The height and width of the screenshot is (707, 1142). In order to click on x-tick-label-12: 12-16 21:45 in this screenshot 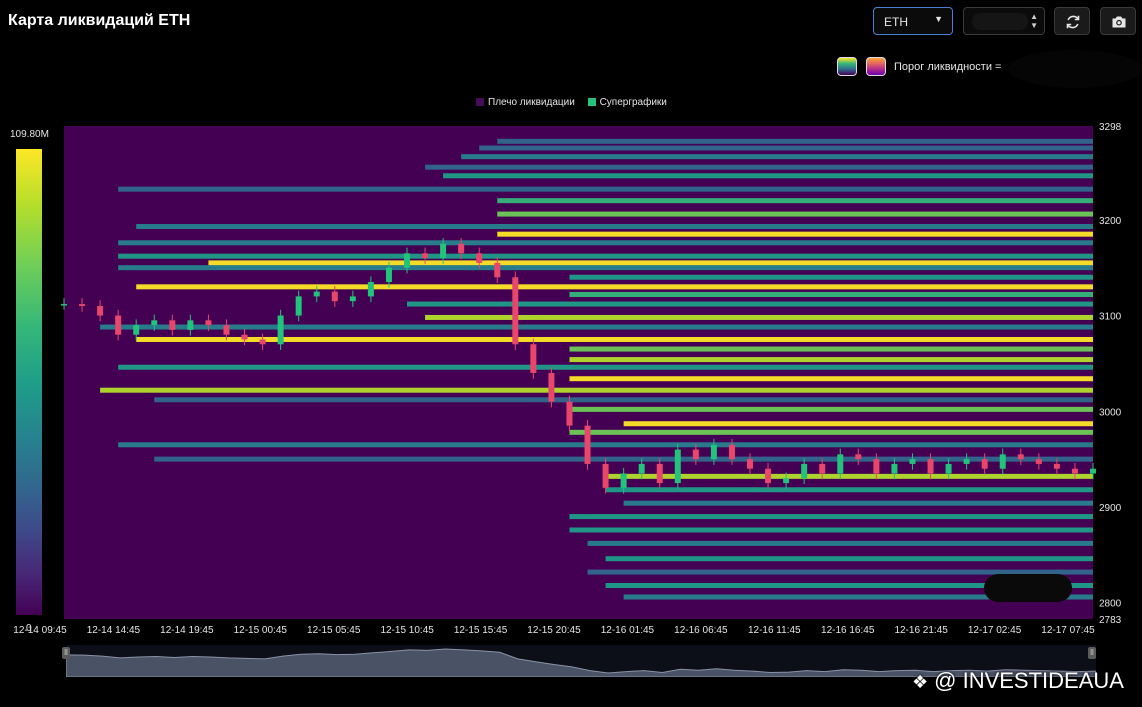, I will do `click(921, 630)`.